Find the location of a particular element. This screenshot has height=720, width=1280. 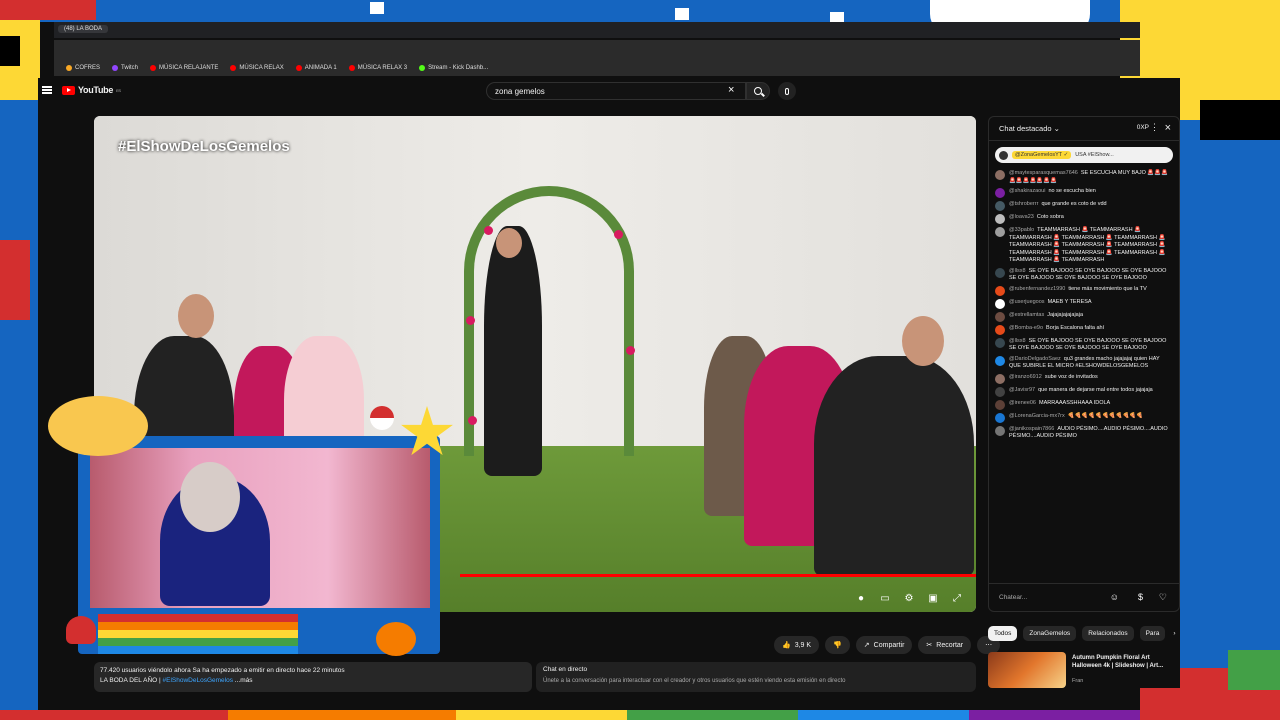

bookmark: COFRES is located at coordinates (83, 68).